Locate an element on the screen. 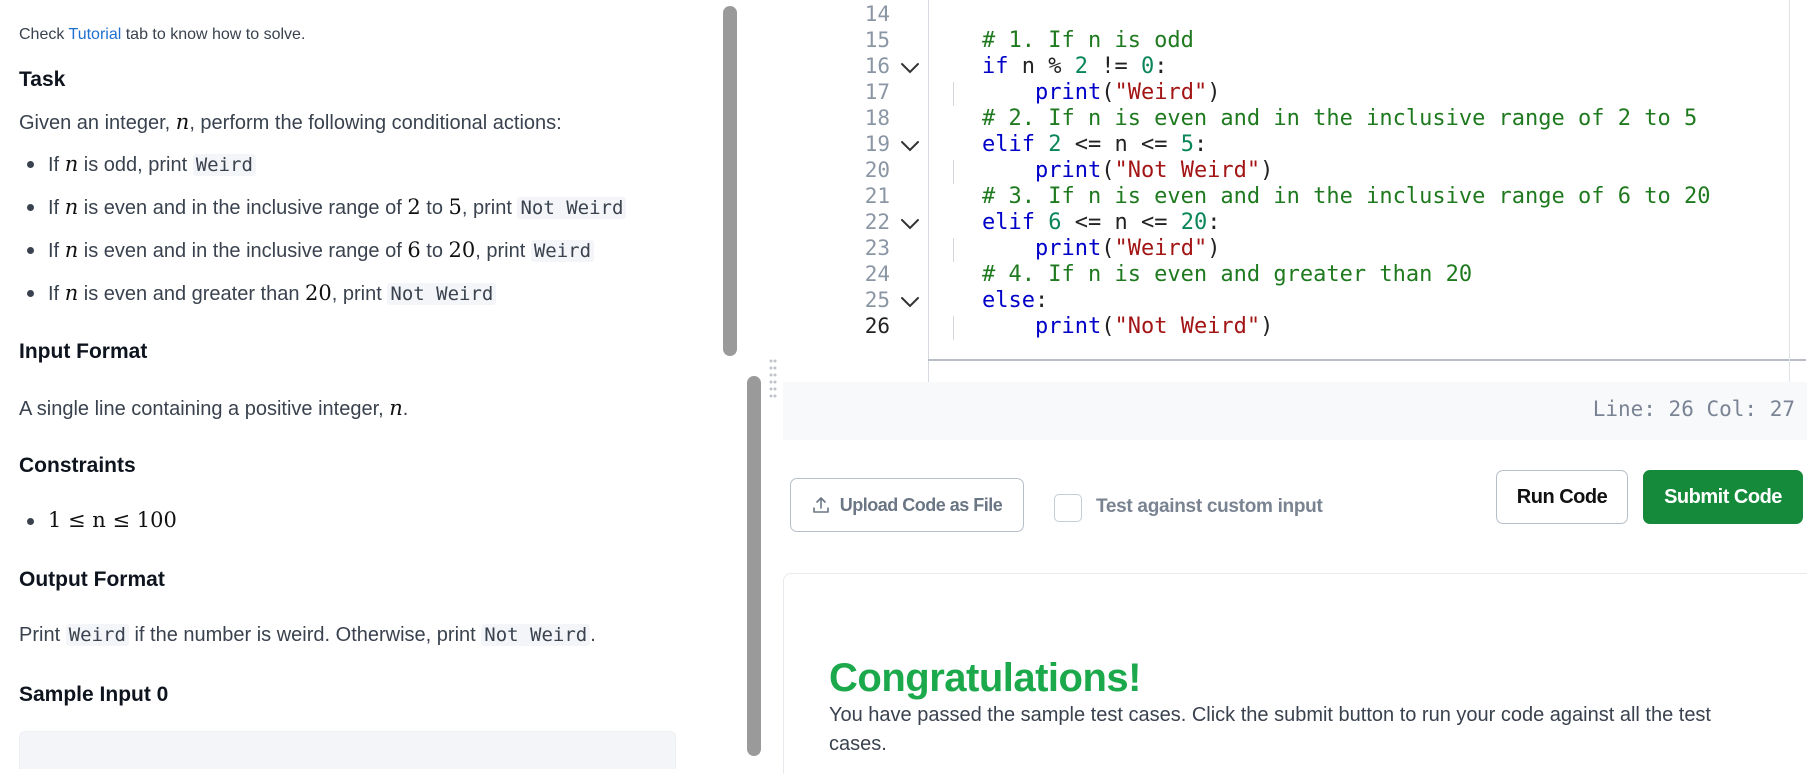 The width and height of the screenshot is (1807, 774). upload-code-label: Upload Code as File is located at coordinates (921, 504).